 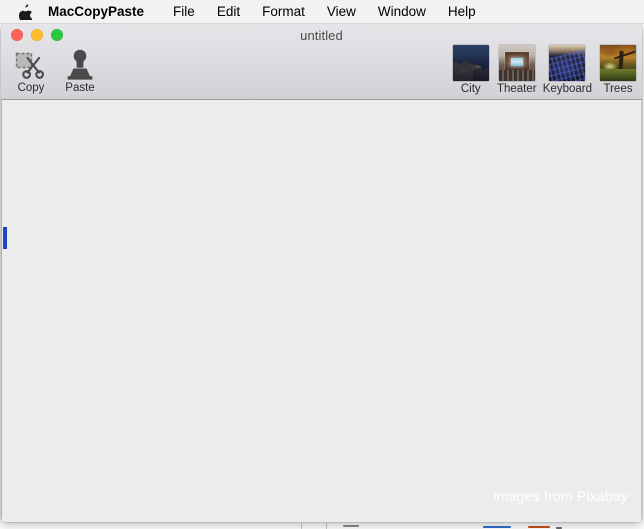 I want to click on image-label-theater: Theater, so click(x=516, y=89).